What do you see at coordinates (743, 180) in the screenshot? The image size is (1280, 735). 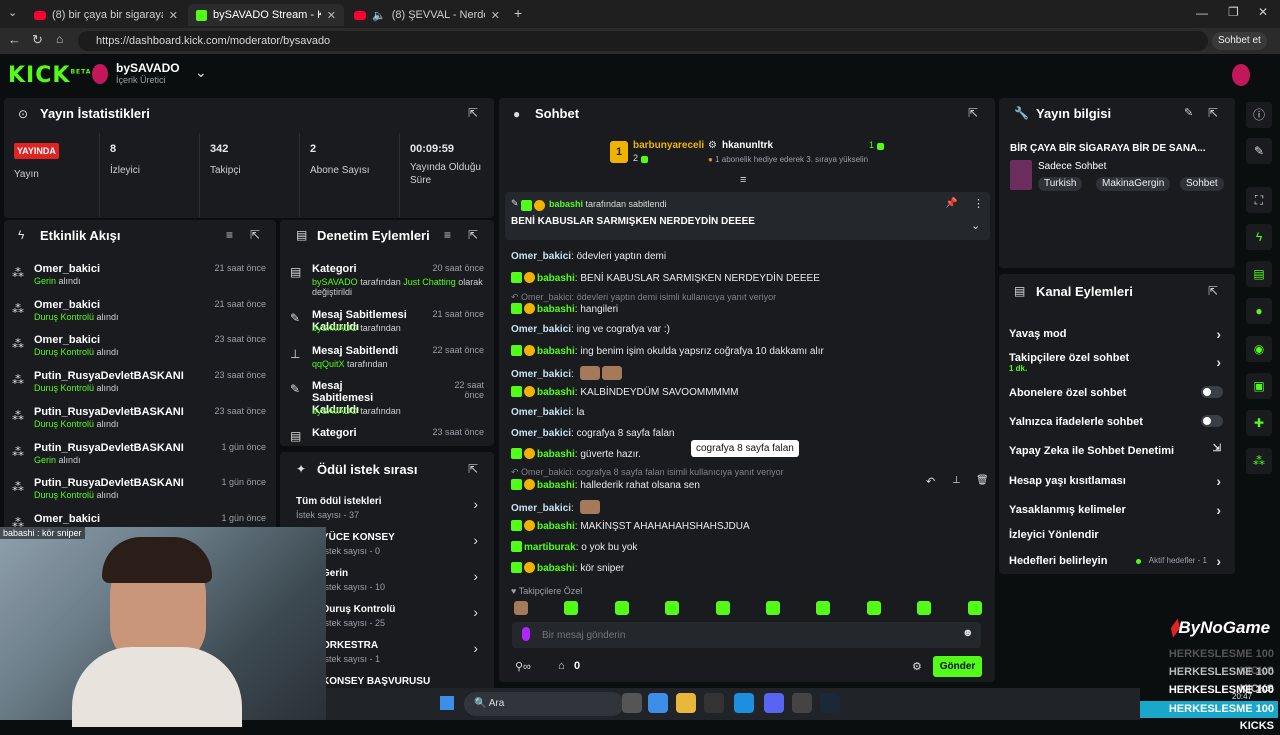 I see `collapse-leaderboard-icon: ≡` at bounding box center [743, 180].